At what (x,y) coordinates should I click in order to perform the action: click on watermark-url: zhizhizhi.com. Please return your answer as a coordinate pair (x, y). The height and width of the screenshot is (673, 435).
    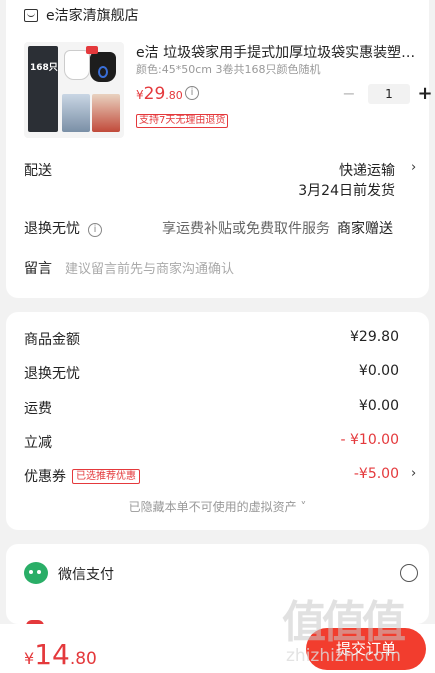
    Looking at the image, I should click on (343, 656).